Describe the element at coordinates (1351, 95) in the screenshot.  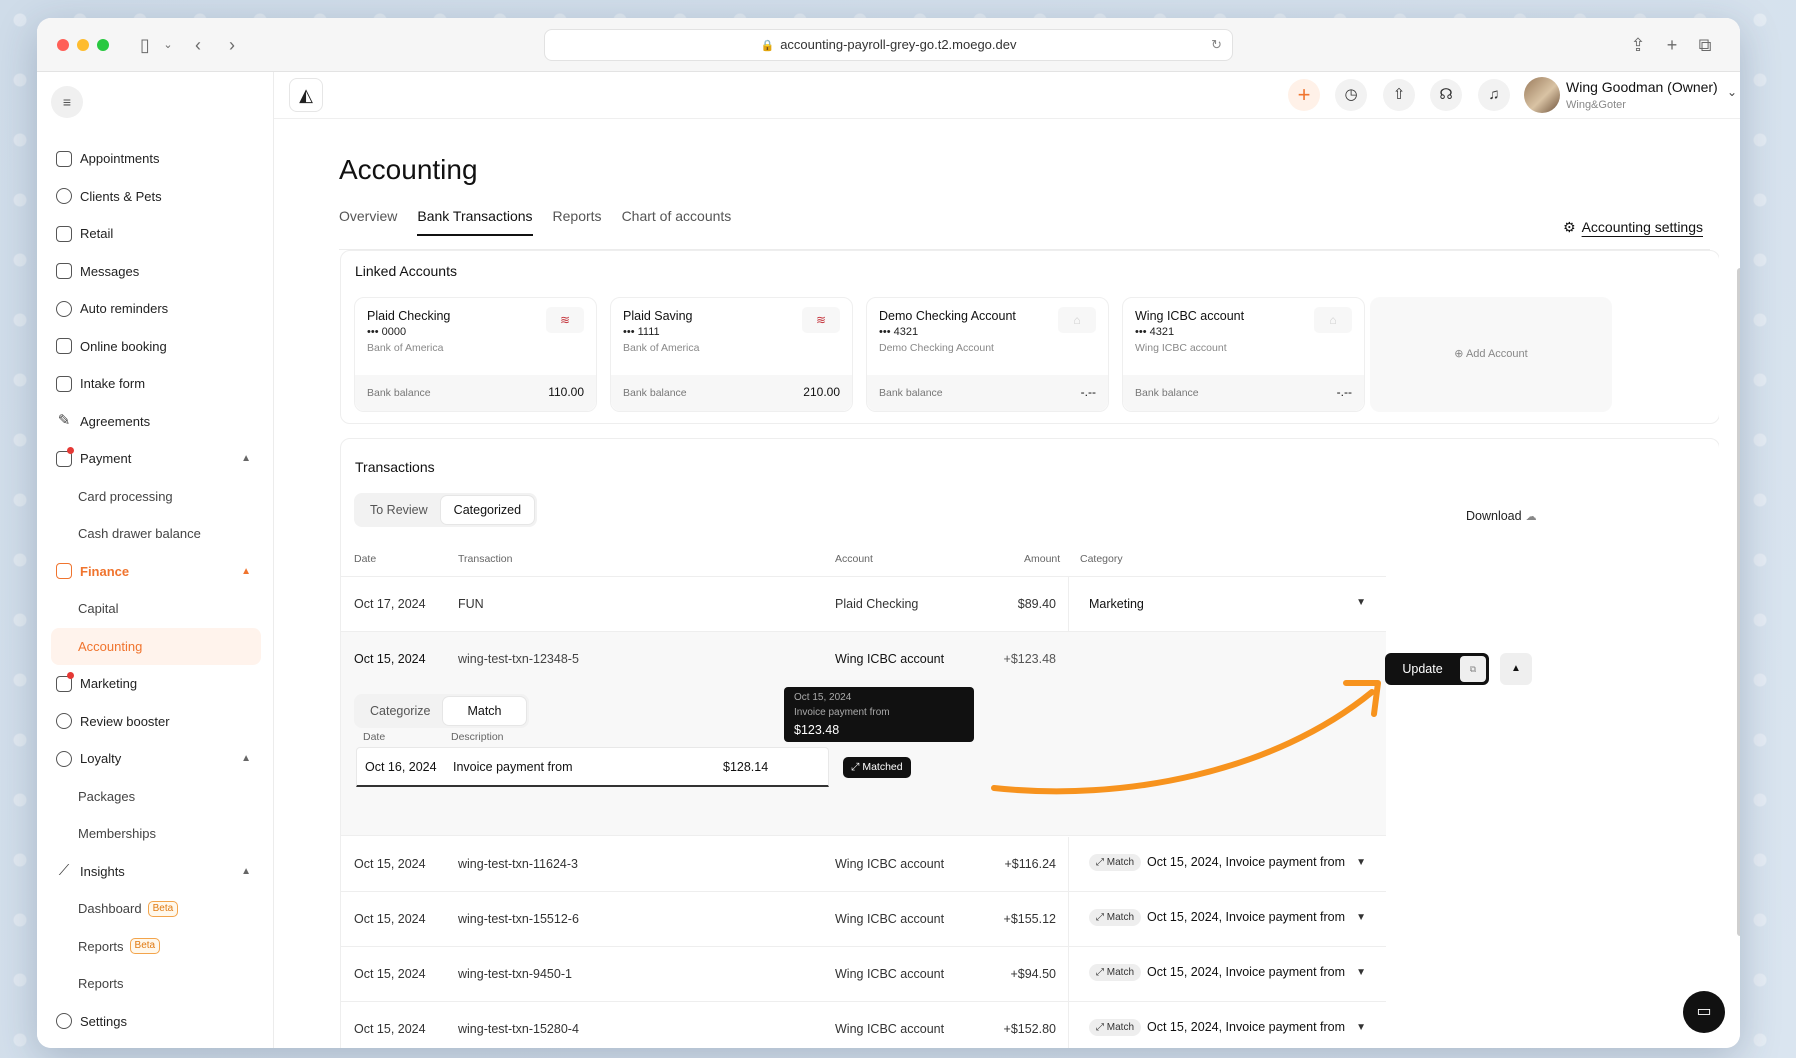
I see `clock-icon: ◷` at that location.